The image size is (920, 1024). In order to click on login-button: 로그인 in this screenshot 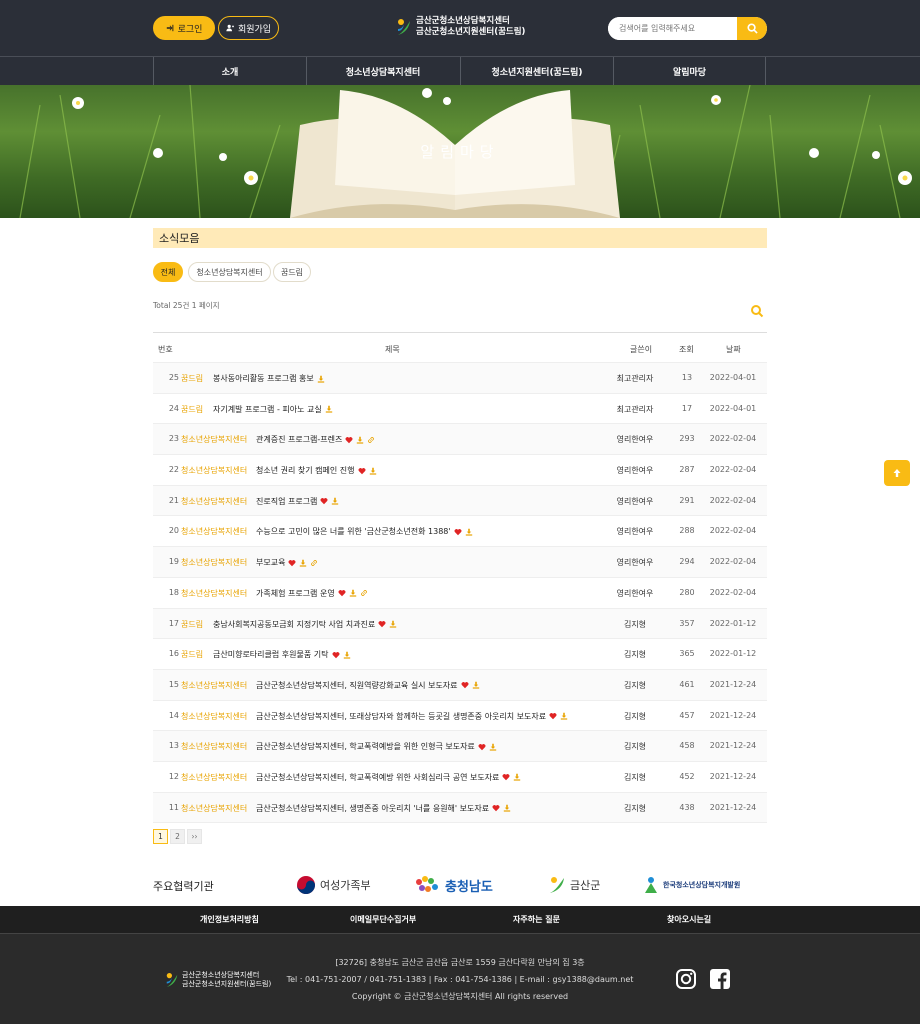, I will do `click(184, 28)`.